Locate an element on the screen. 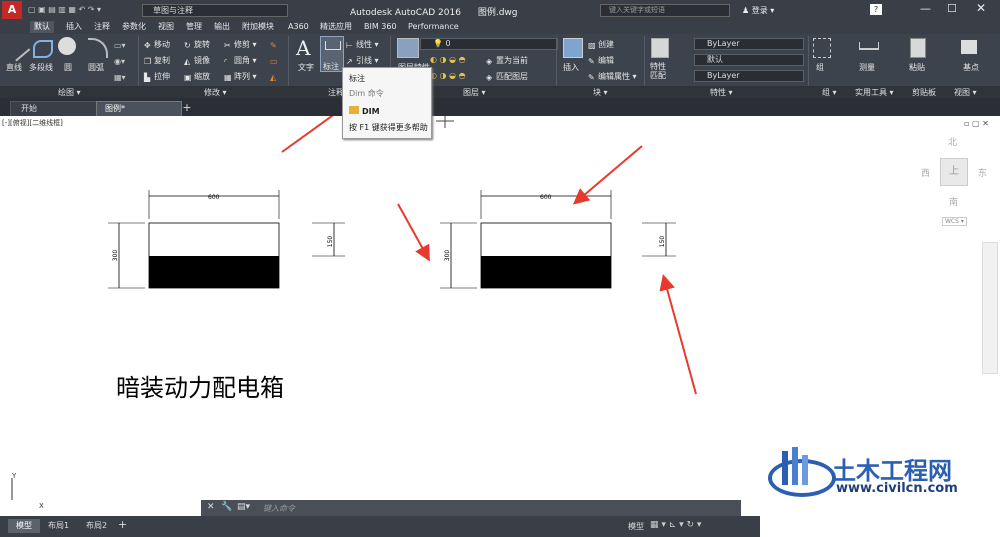 This screenshot has width=1000, height=537. tab-annotate: 注释 is located at coordinates (102, 27).